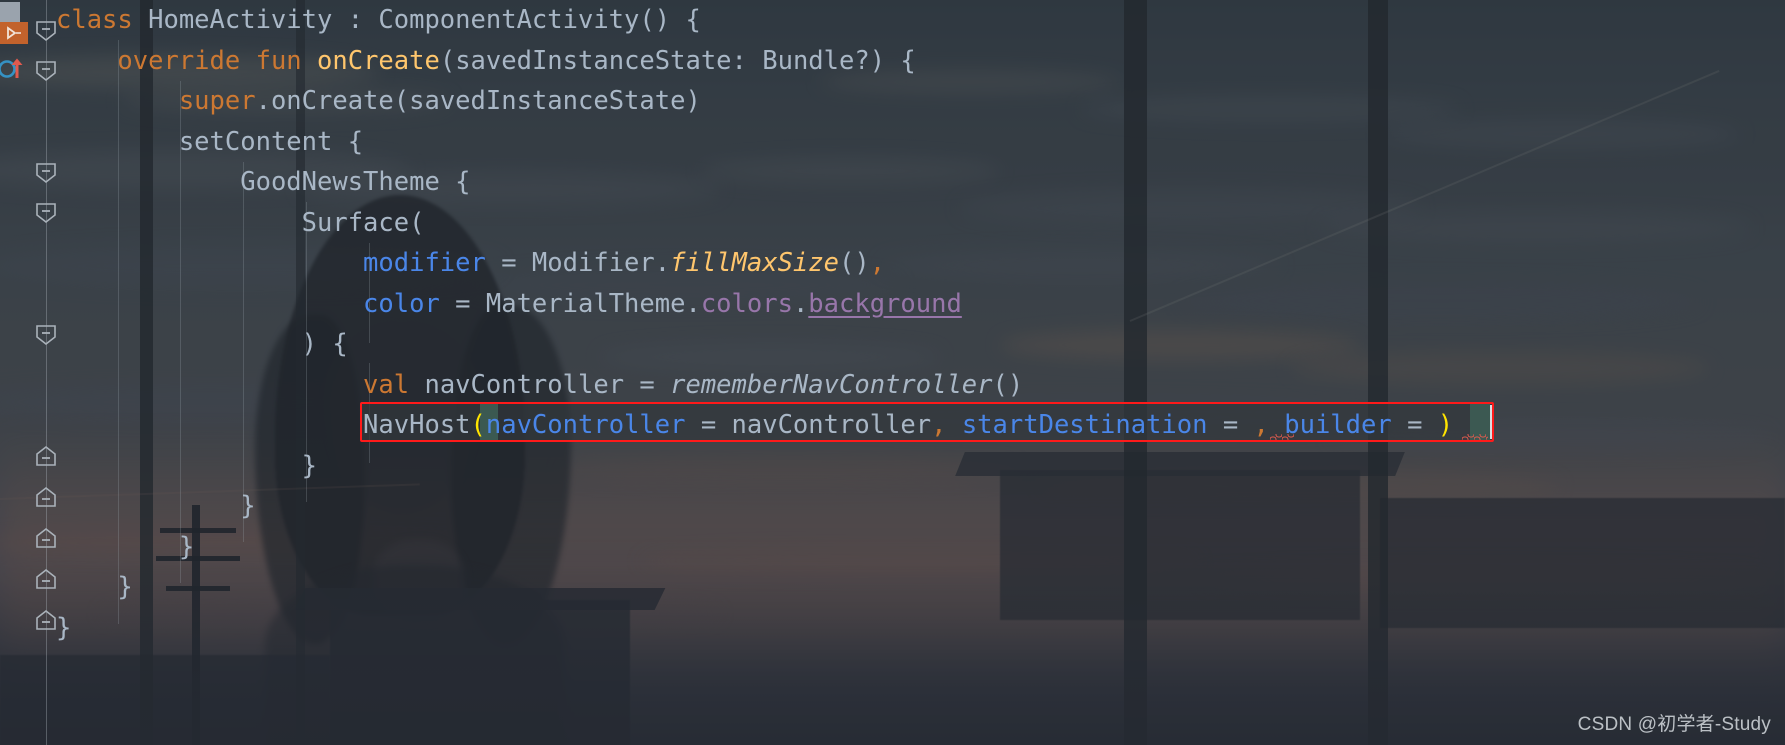 Image resolution: width=1785 pixels, height=745 pixels. I want to click on csdn-watermark: CSDN @初学者-Study, so click(1674, 724).